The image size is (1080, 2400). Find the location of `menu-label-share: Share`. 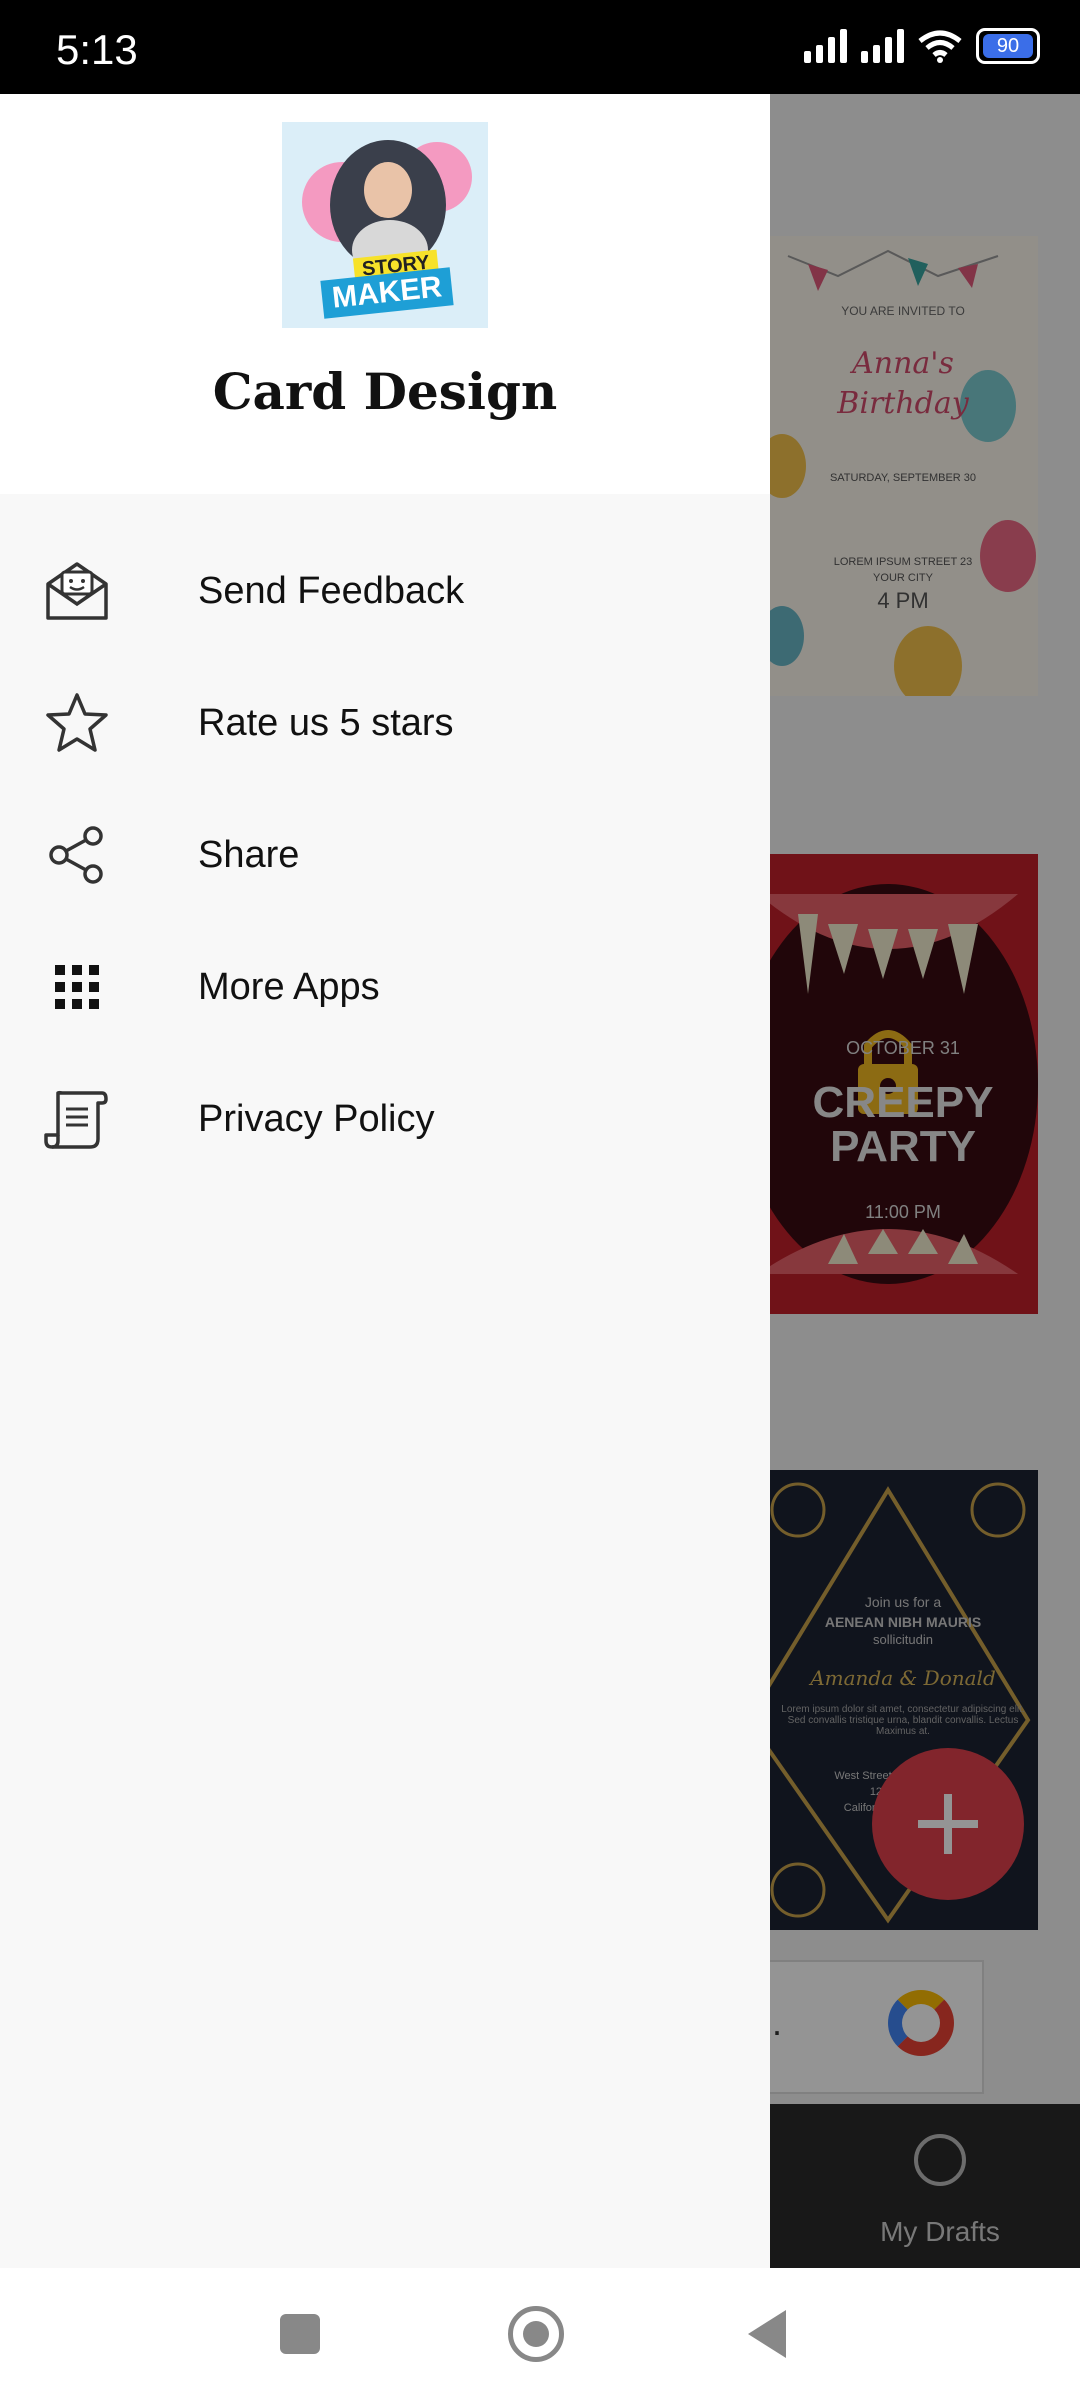

menu-label-share: Share is located at coordinates (249, 854).